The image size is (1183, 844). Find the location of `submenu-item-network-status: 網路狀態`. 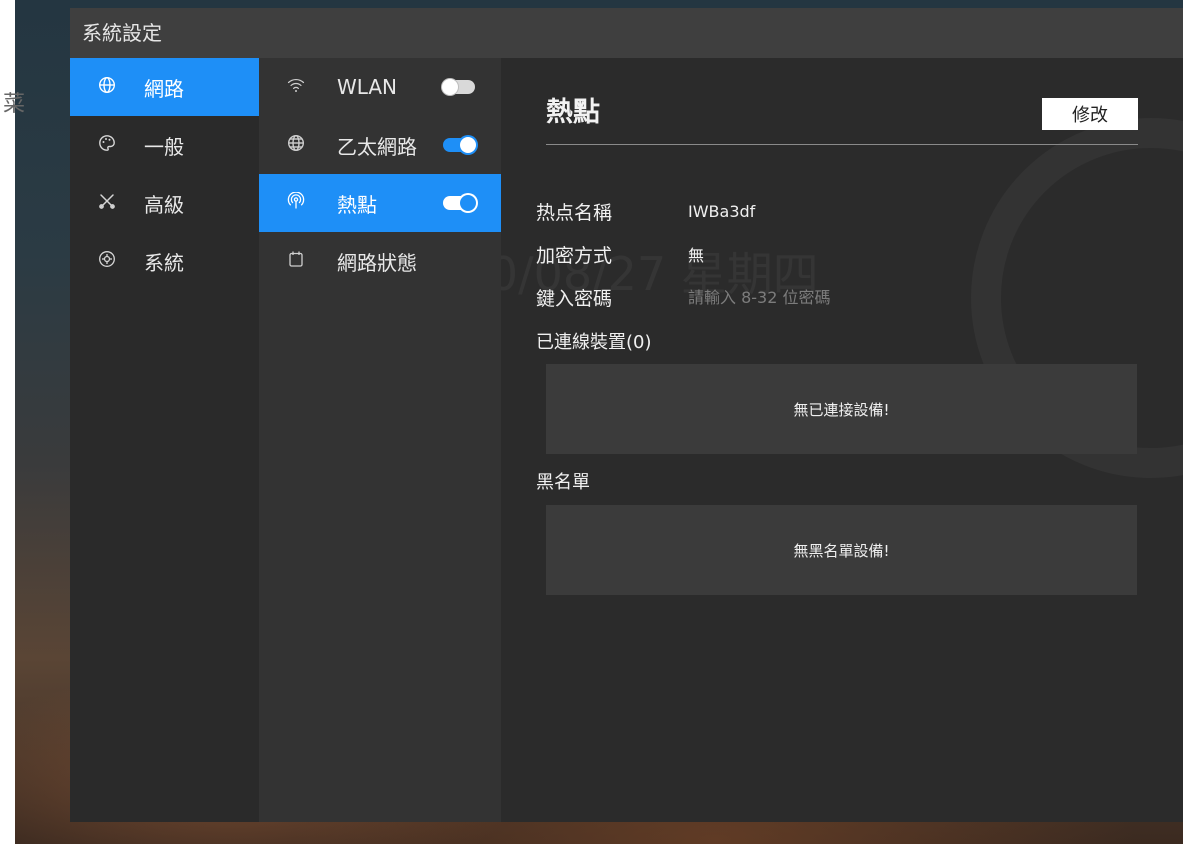

submenu-item-network-status: 網路狀態 is located at coordinates (380, 261).